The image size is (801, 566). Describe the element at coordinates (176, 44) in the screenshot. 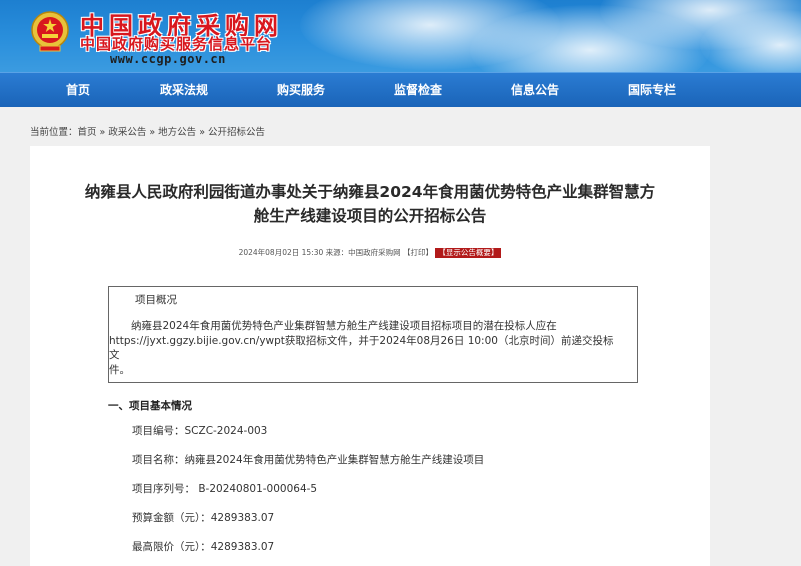

I see `site-subtitle: 中国政府购买服务信息平台` at that location.